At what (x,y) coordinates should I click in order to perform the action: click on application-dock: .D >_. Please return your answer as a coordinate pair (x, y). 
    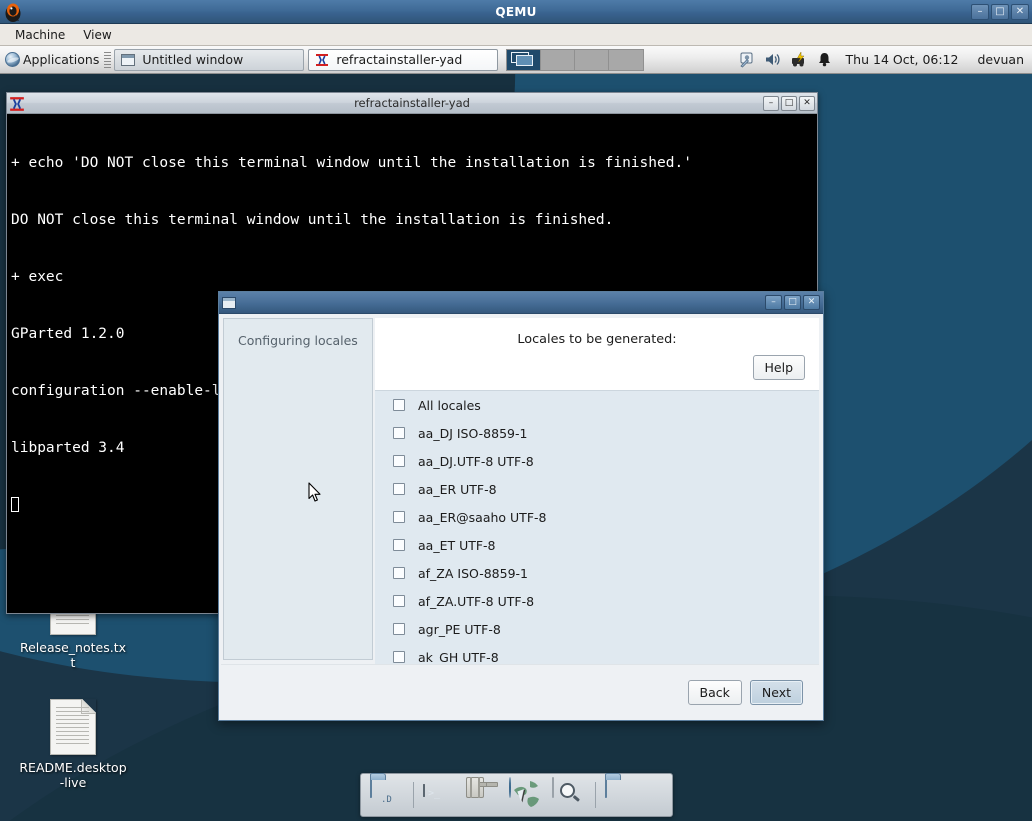
    Looking at the image, I should click on (516, 795).